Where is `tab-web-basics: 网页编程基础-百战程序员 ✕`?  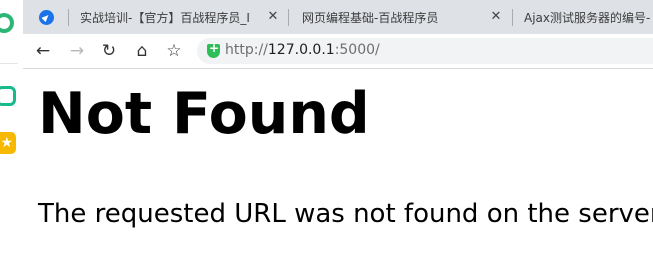 tab-web-basics: 网页编程基础-百战程序员 ✕ is located at coordinates (400, 17).